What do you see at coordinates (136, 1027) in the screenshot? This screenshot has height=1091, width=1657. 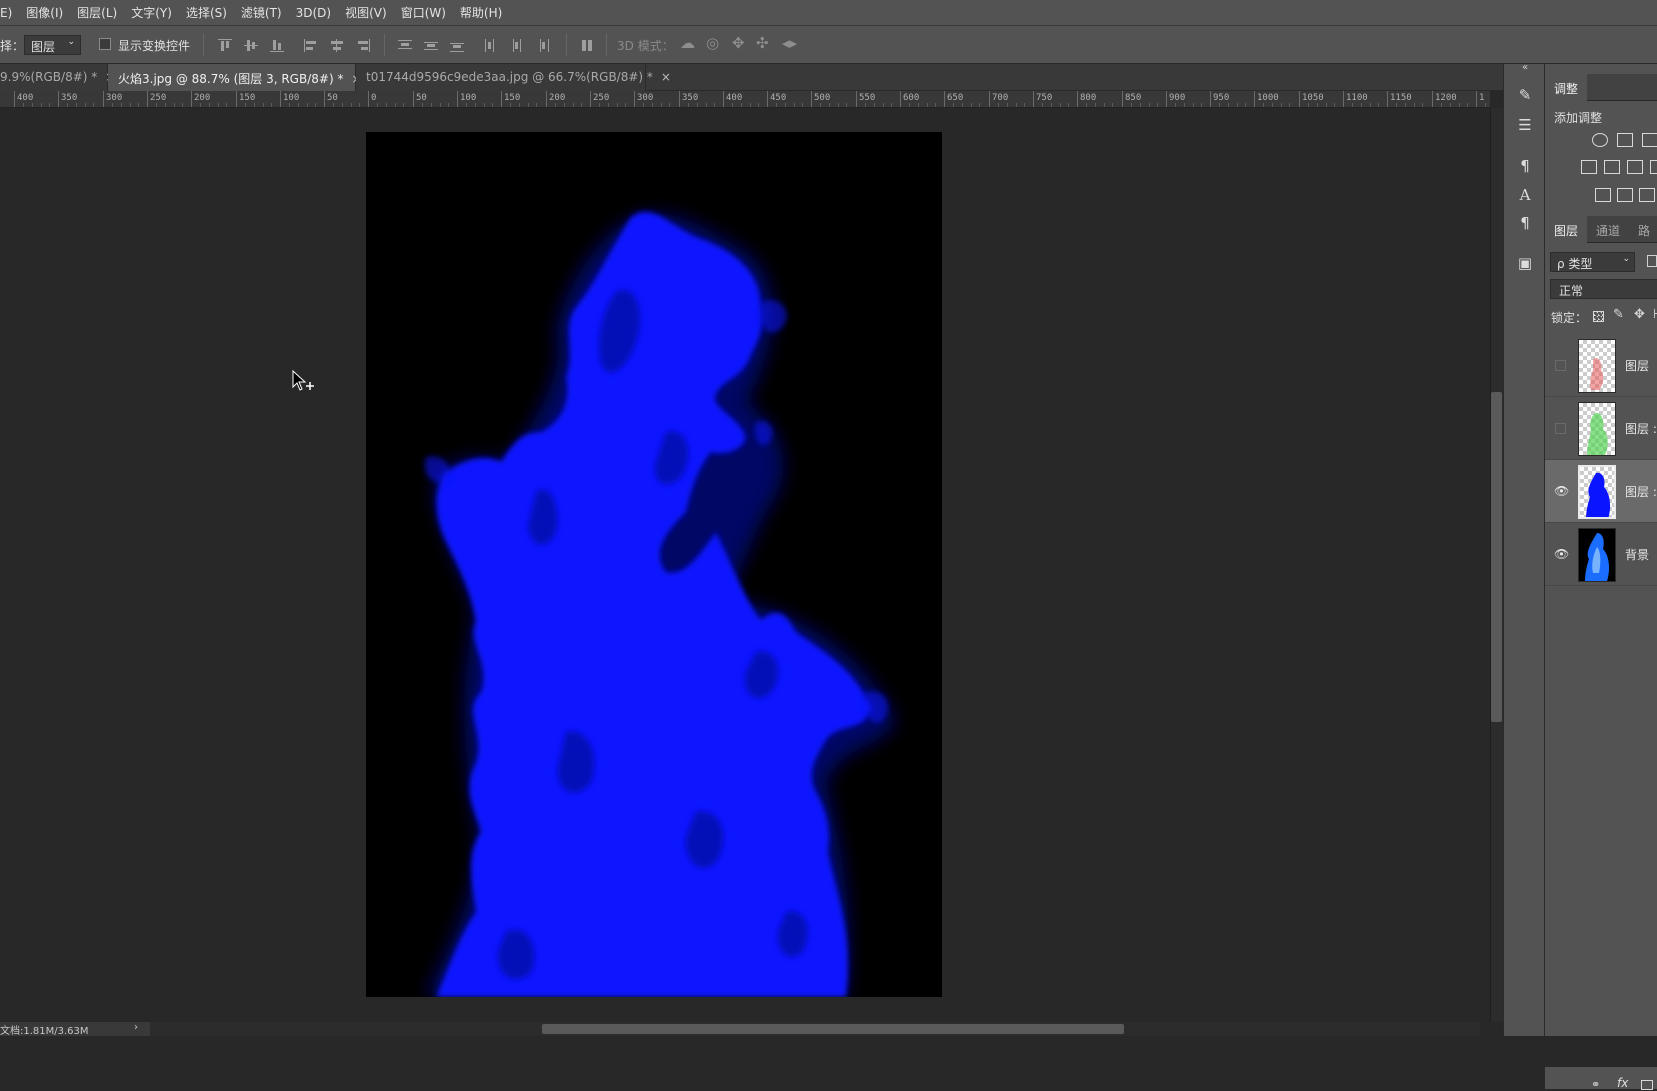 I see `status-menu-arrow: ›` at bounding box center [136, 1027].